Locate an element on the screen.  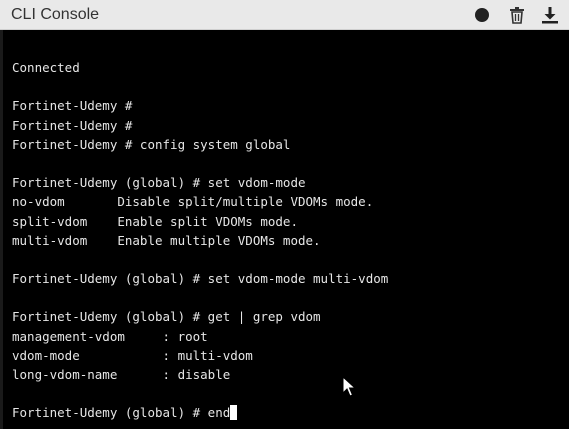
terminal-line: Connected is located at coordinates (46, 67).